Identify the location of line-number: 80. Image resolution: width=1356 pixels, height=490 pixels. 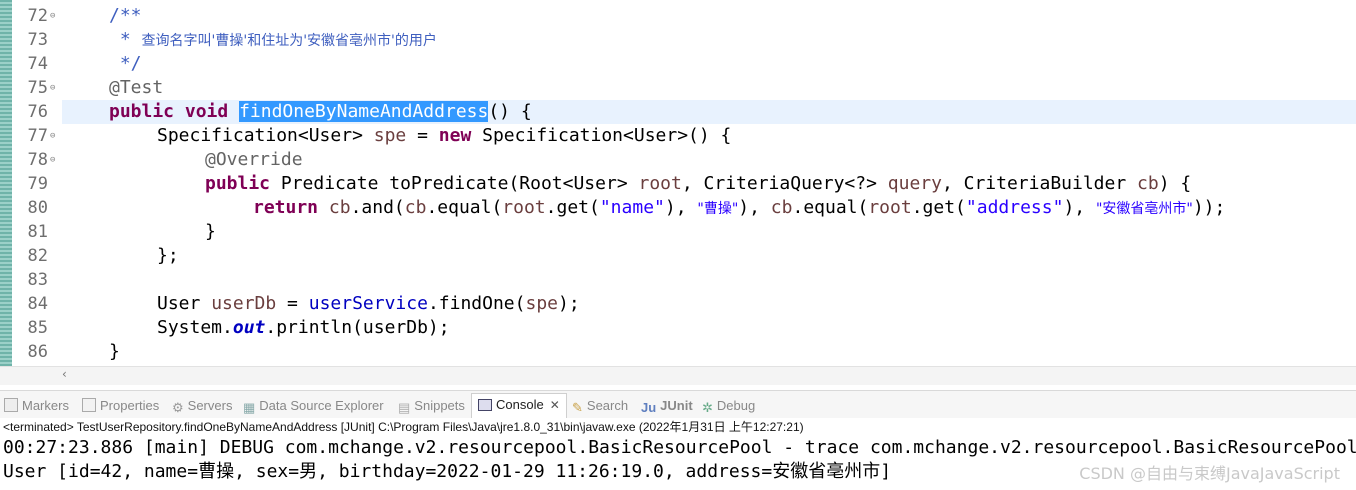
(37, 208).